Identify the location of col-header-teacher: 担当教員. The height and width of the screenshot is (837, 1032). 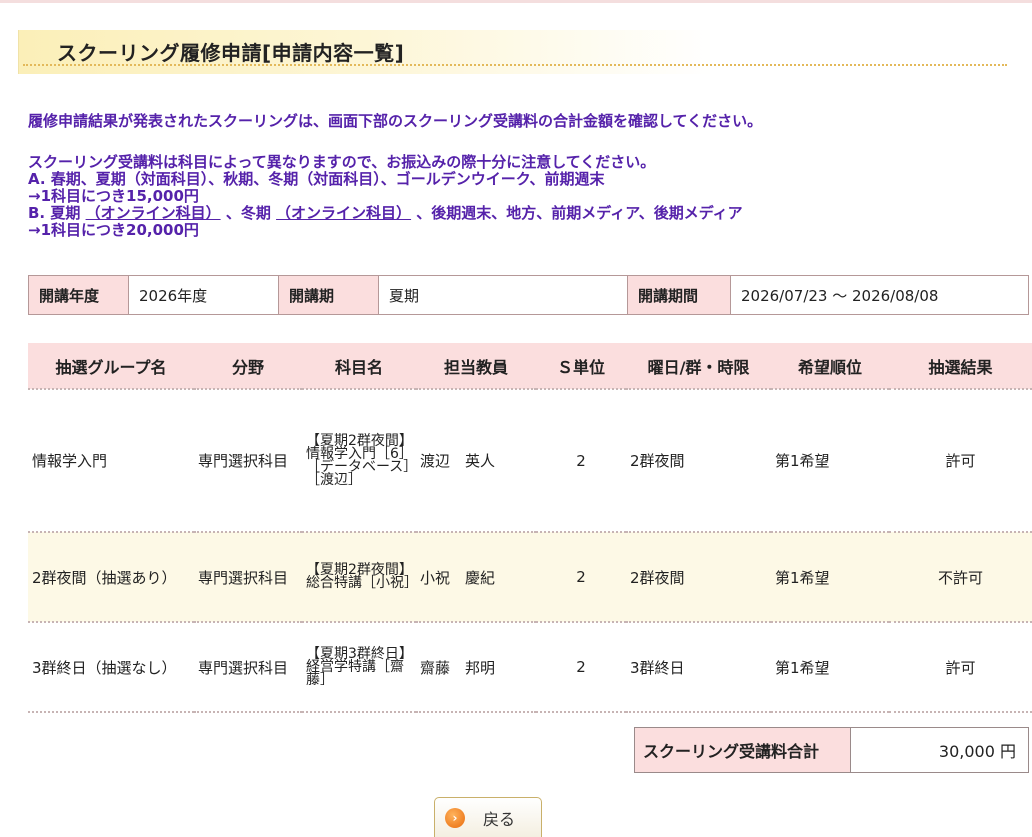
(476, 366).